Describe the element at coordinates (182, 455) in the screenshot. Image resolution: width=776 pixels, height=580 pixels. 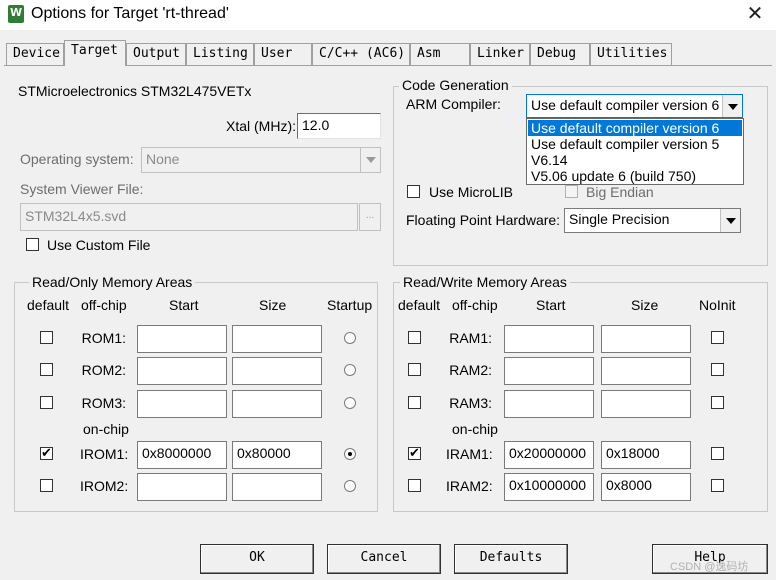
I see `ro-start-input: 0x8000000` at that location.